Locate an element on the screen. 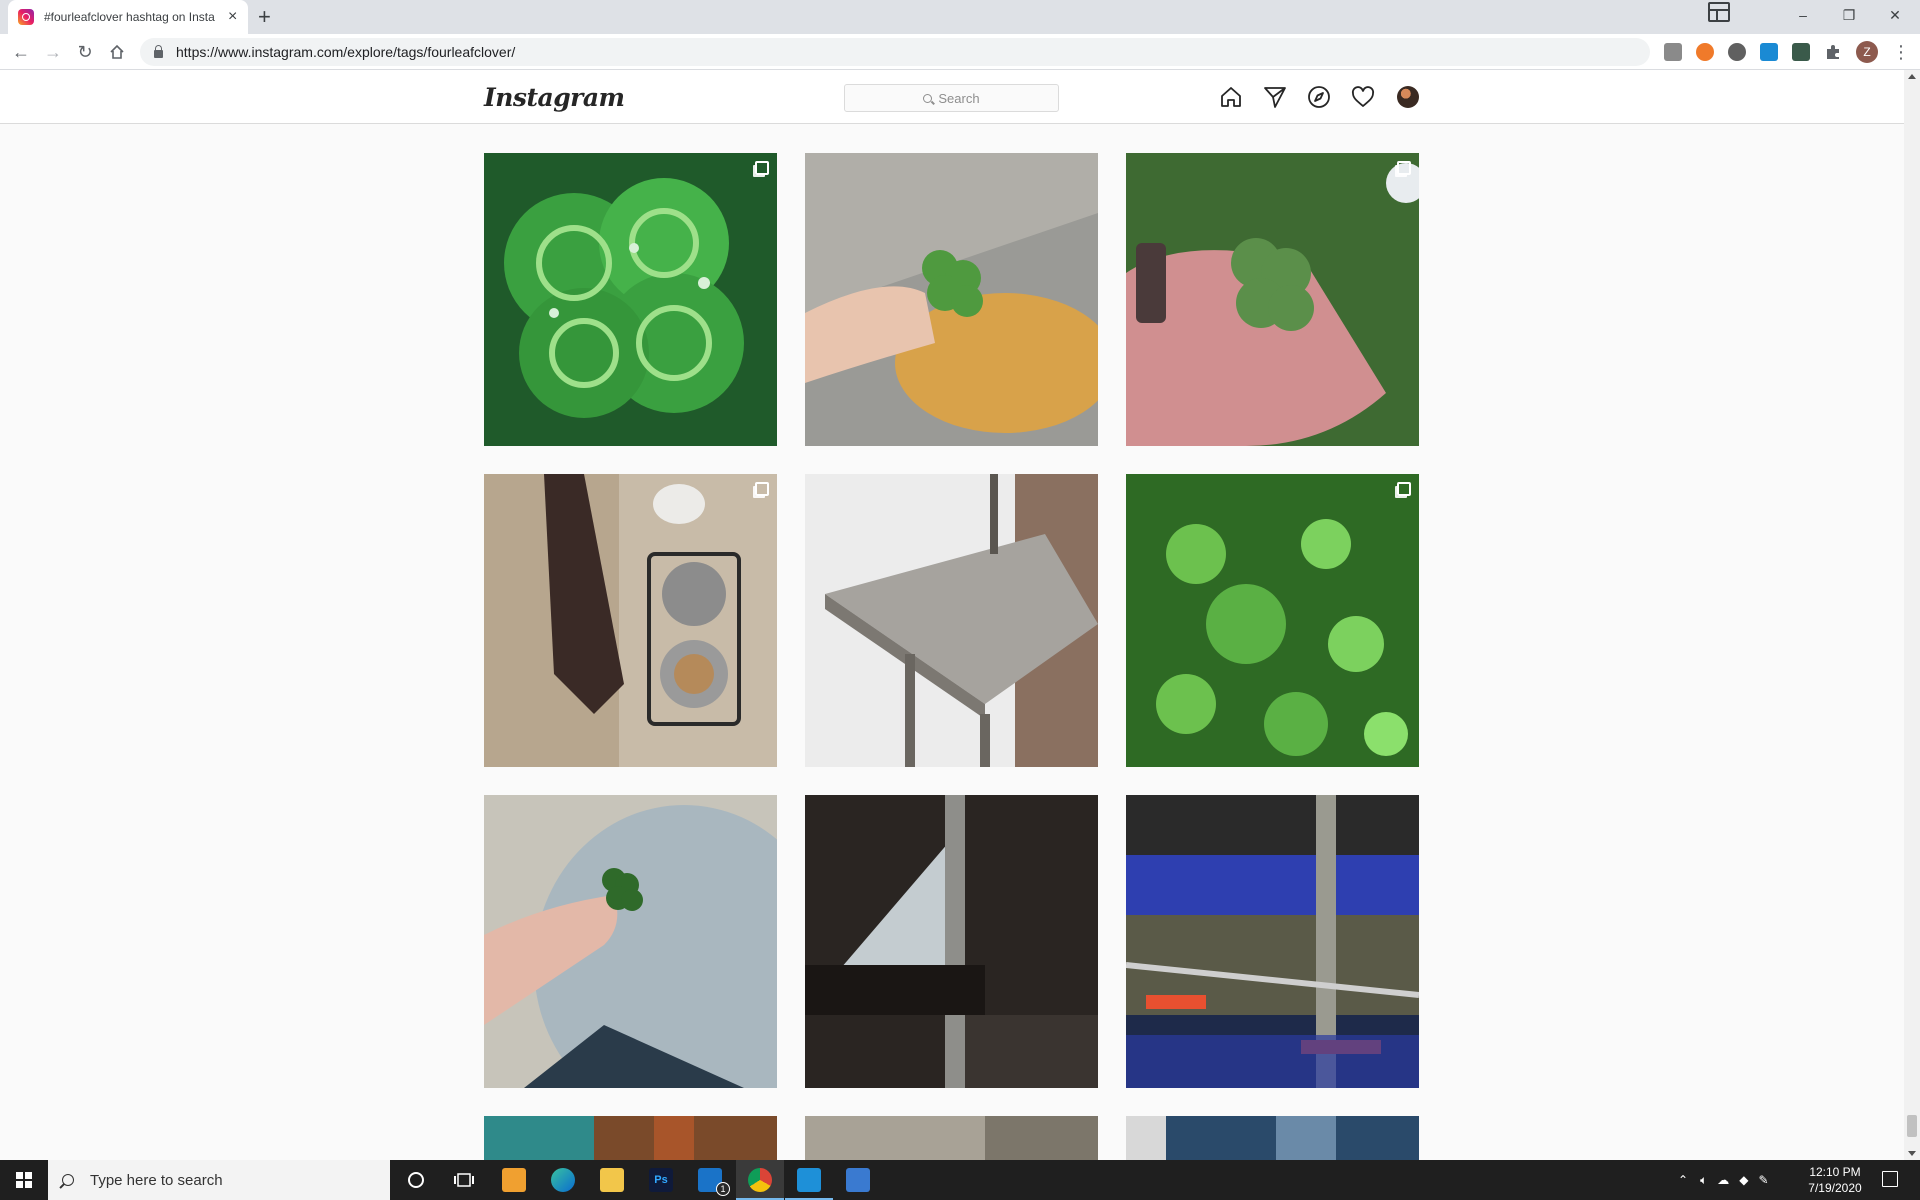 The width and height of the screenshot is (1920, 1200). minimize-button: – is located at coordinates (1803, 15).